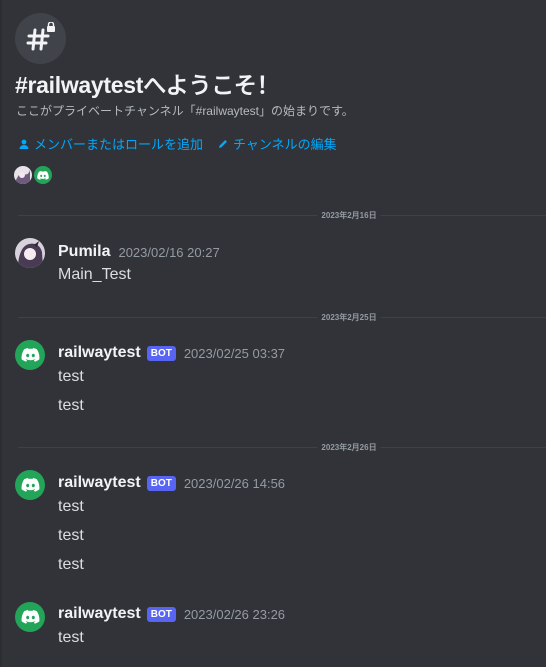 Image resolution: width=546 pixels, height=667 pixels. I want to click on timestamp: 2023/02/16 20:27, so click(169, 252).